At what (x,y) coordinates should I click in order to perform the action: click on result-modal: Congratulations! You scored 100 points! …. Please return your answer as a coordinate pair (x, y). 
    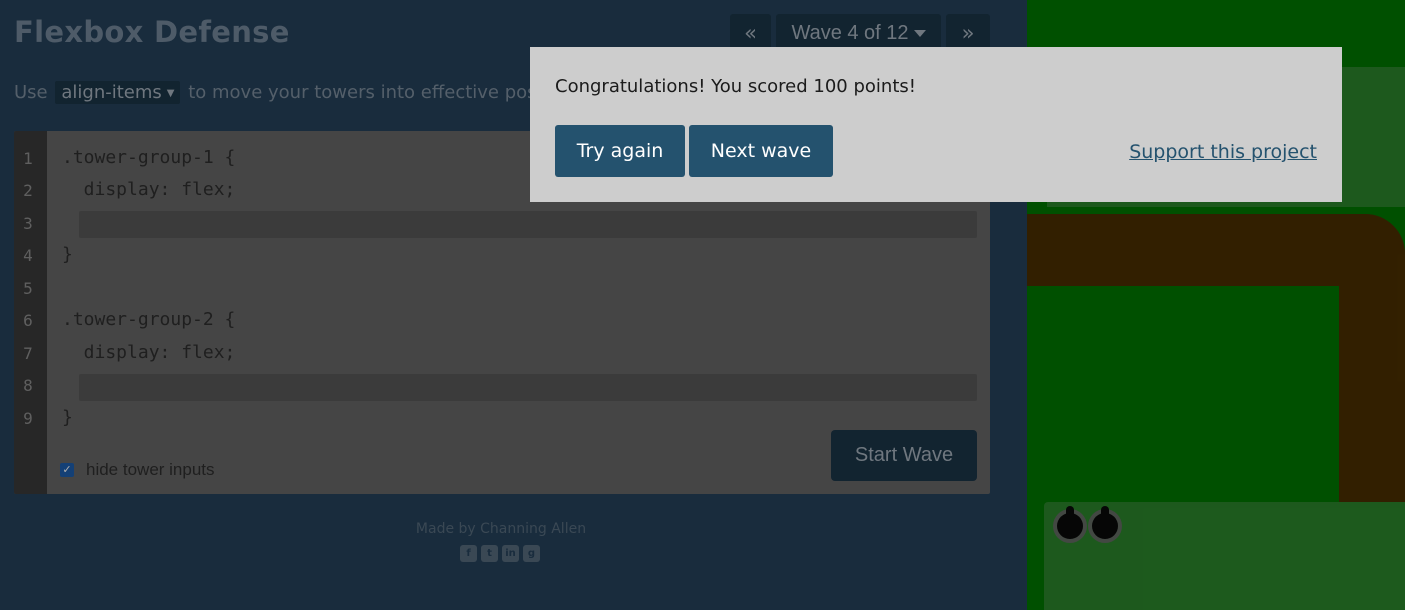
    Looking at the image, I should click on (936, 124).